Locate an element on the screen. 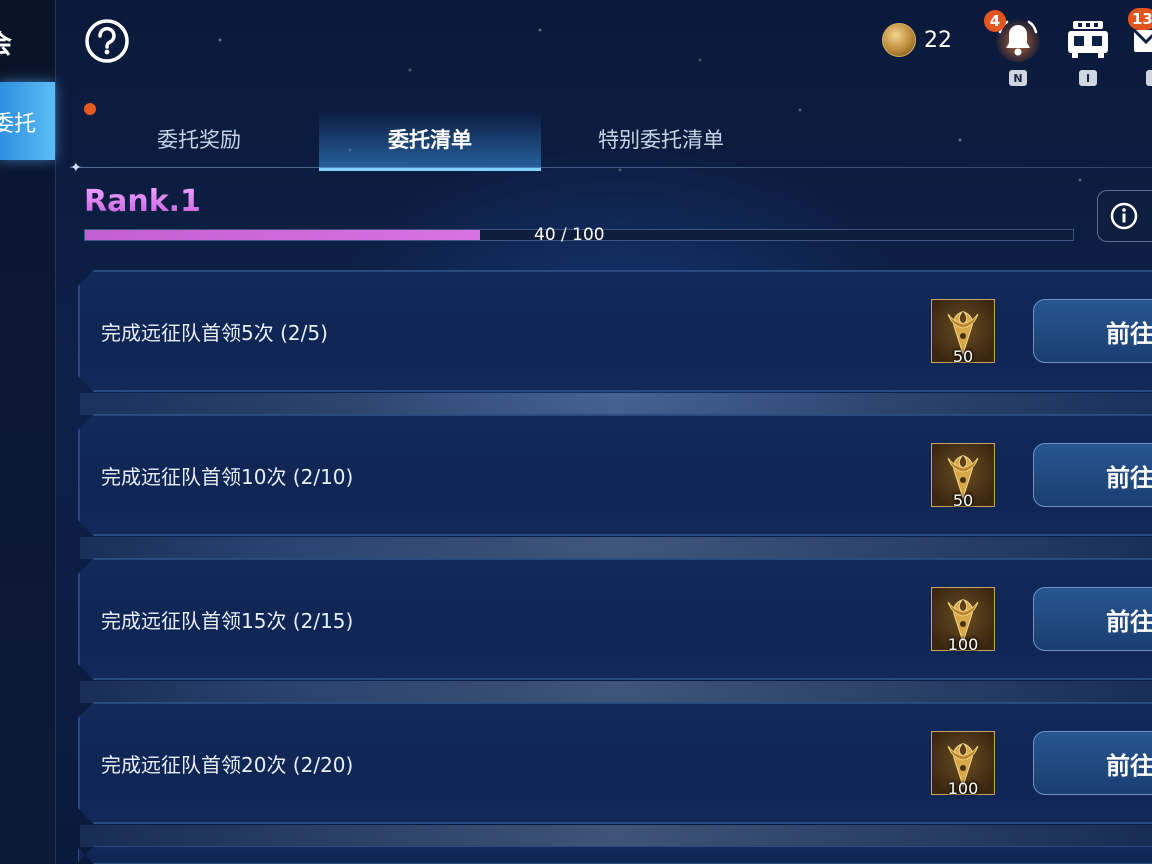 This screenshot has width=1152, height=864. rank-progress-fill is located at coordinates (283, 235).